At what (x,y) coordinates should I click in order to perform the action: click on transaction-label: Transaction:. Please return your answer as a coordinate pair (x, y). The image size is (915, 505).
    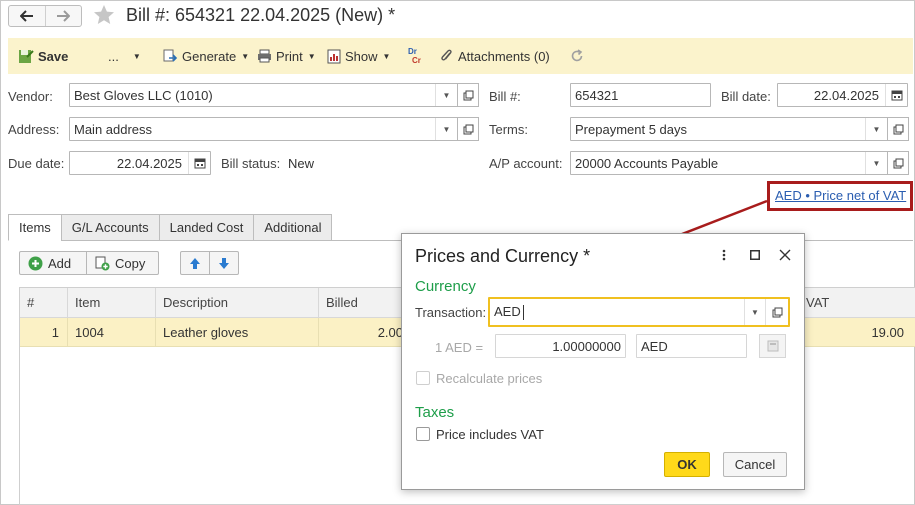
    Looking at the image, I should click on (451, 312).